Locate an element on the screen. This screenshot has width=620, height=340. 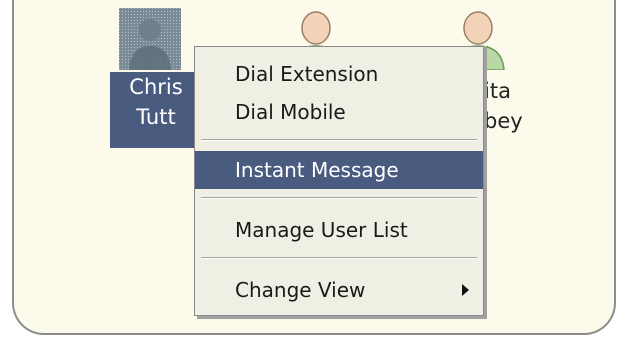
menu-item-dial-mobile: Dial Mobile is located at coordinates (339, 112).